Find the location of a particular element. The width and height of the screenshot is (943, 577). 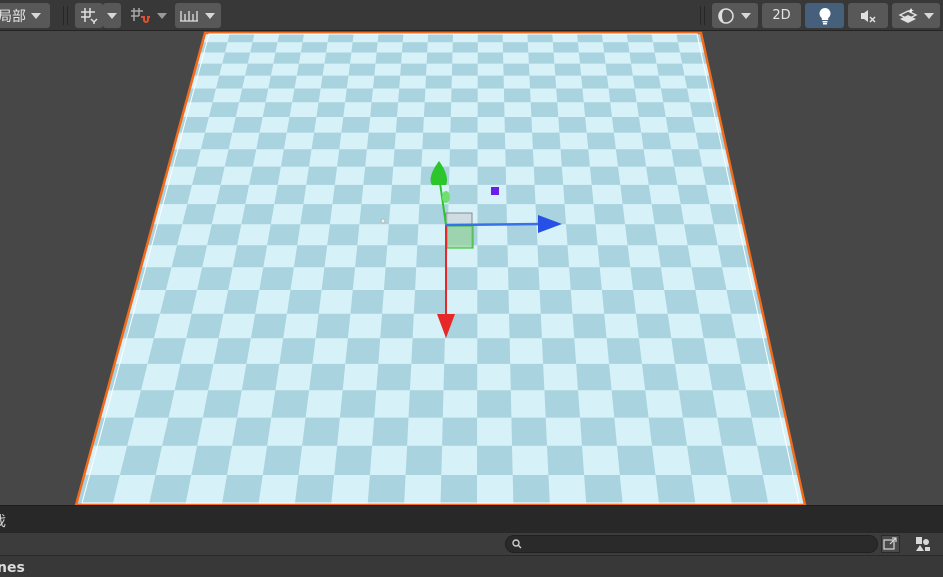

effects-dropdown is located at coordinates (916, 15).